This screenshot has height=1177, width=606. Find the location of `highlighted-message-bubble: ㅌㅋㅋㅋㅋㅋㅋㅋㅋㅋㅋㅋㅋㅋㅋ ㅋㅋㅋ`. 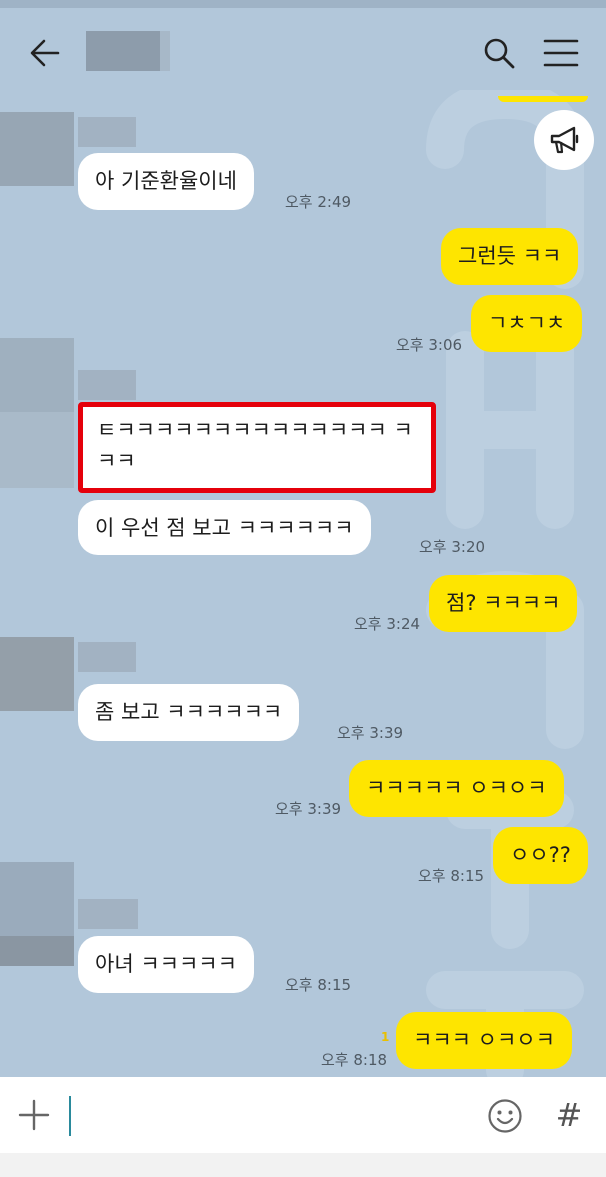

highlighted-message-bubble: ㅌㅋㅋㅋㅋㅋㅋㅋㅋㅋㅋㅋㅋㅋㅋ ㅋㅋㅋ is located at coordinates (257, 447).